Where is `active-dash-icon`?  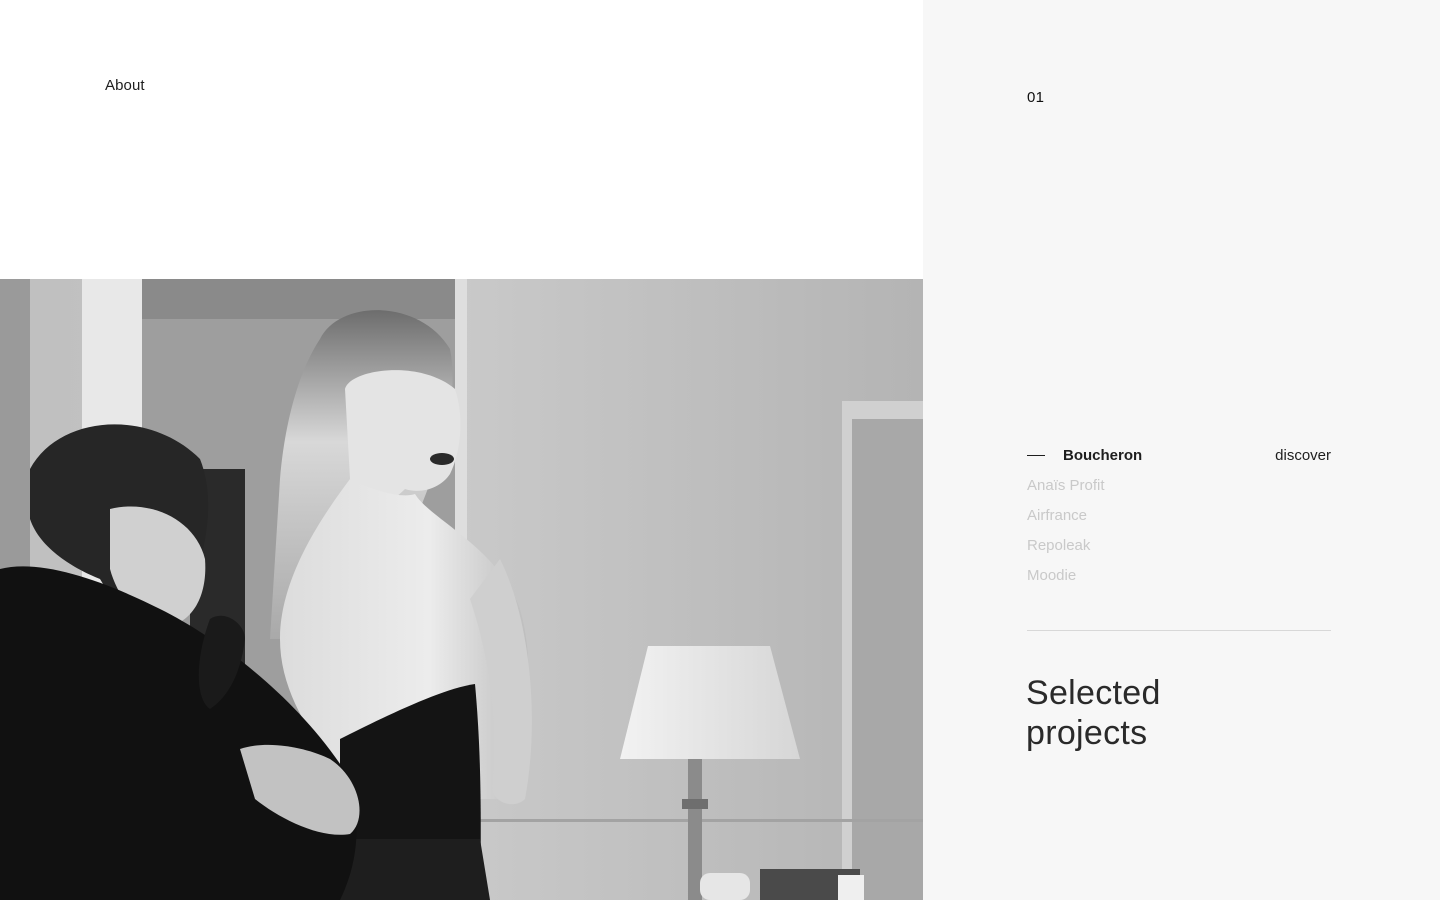 active-dash-icon is located at coordinates (1036, 455).